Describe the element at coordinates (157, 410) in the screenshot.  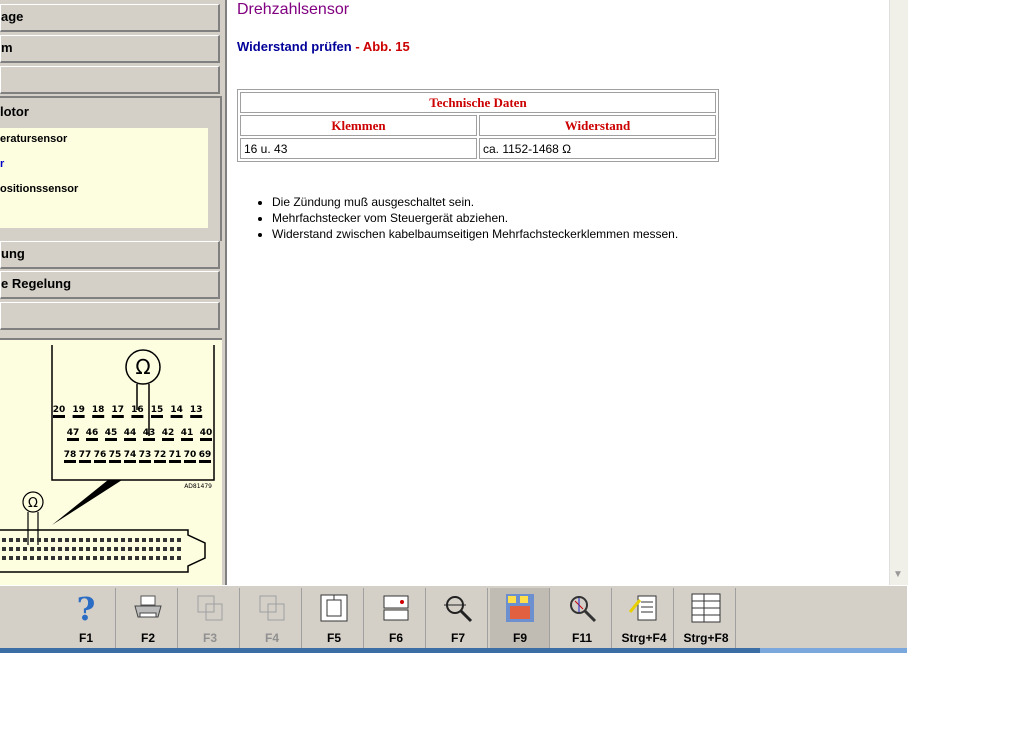
I see `pin-number-label: 15` at that location.